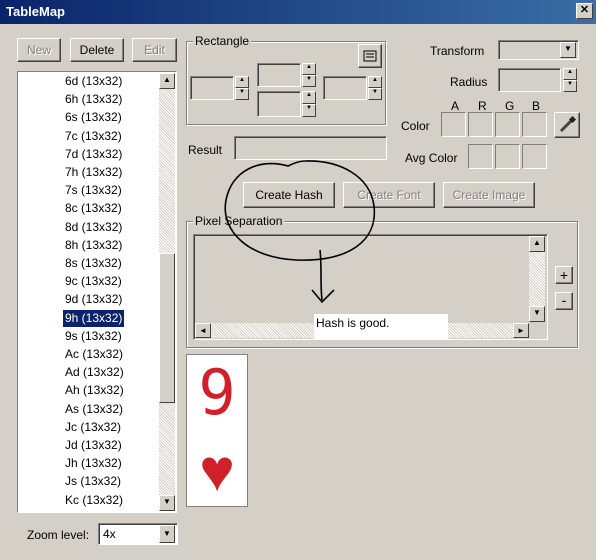  What do you see at coordinates (217, 470) in the screenshot?
I see `preview-suit-heart-icon: ♥` at bounding box center [217, 470].